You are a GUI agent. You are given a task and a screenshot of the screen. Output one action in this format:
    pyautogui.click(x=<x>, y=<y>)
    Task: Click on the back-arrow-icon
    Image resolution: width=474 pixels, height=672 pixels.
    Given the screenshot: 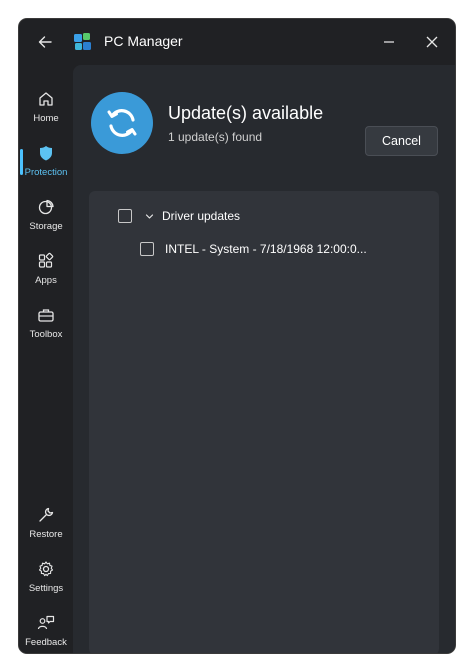 What is the action you would take?
    pyautogui.click(x=45, y=42)
    